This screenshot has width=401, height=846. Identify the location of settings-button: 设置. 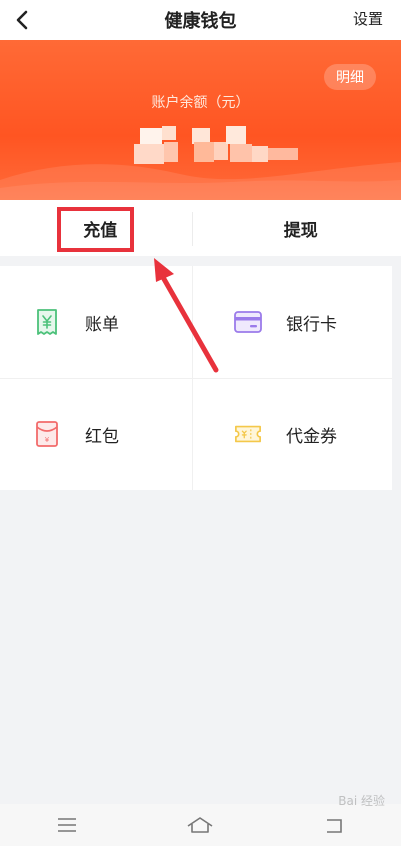
(368, 18).